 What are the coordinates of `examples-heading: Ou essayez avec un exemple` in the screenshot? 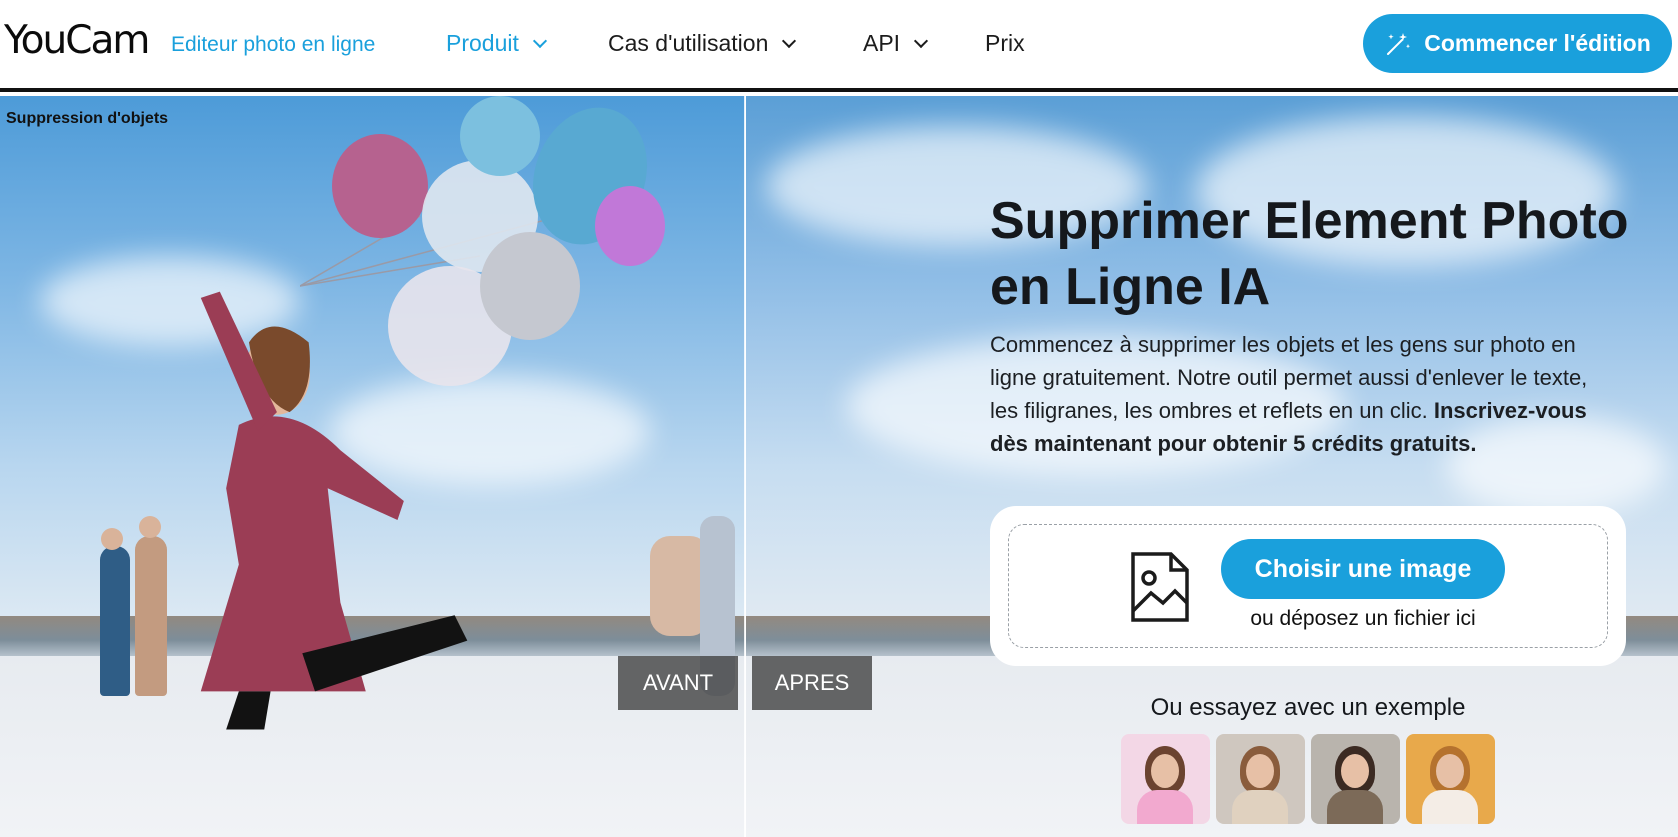 It's located at (1308, 707).